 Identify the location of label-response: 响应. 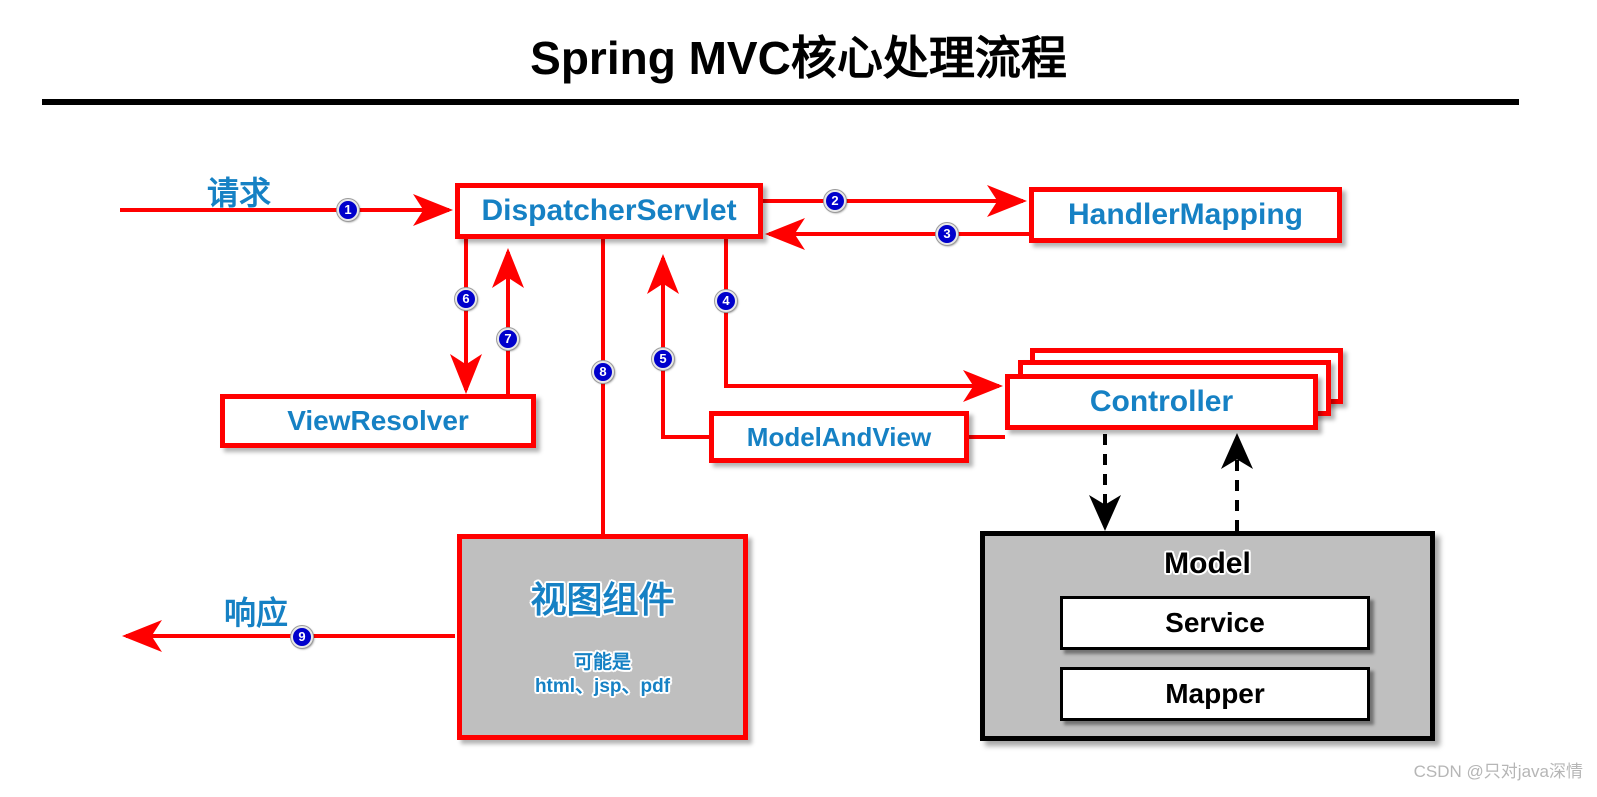
(256, 613).